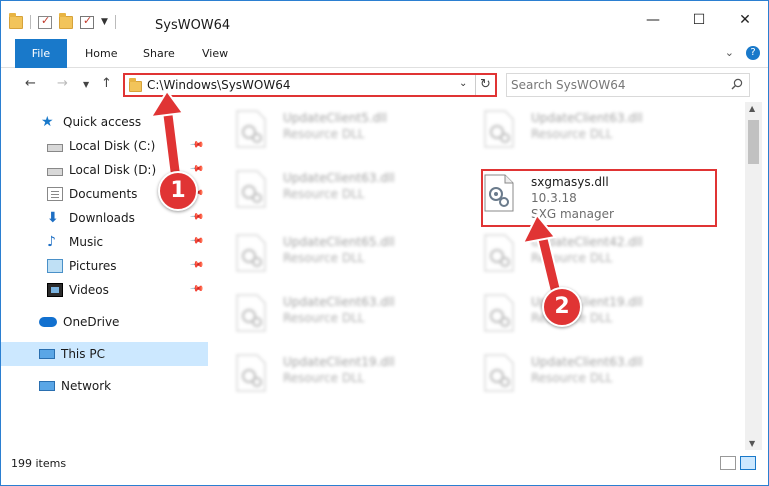  I want to click on caption-buttons: — ☐ ✕, so click(699, 20).